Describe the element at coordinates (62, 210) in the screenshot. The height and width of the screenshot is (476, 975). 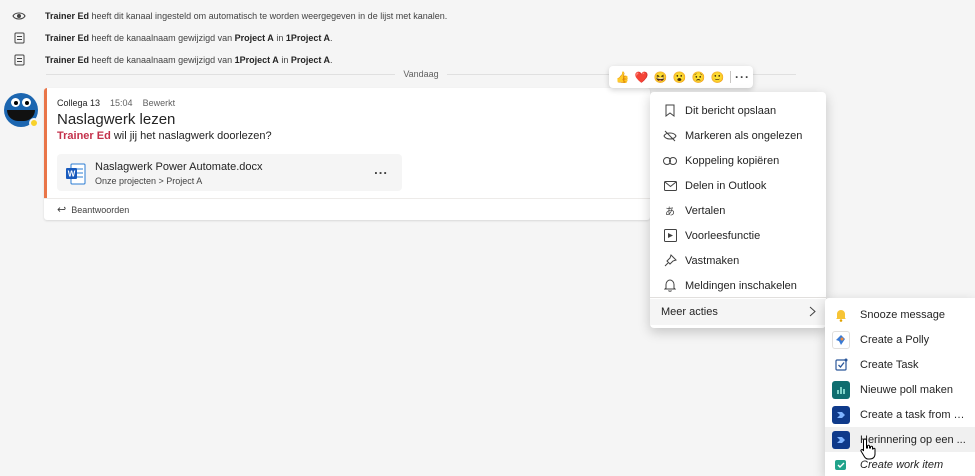
I see `reply-arrow-icon: ↩` at that location.